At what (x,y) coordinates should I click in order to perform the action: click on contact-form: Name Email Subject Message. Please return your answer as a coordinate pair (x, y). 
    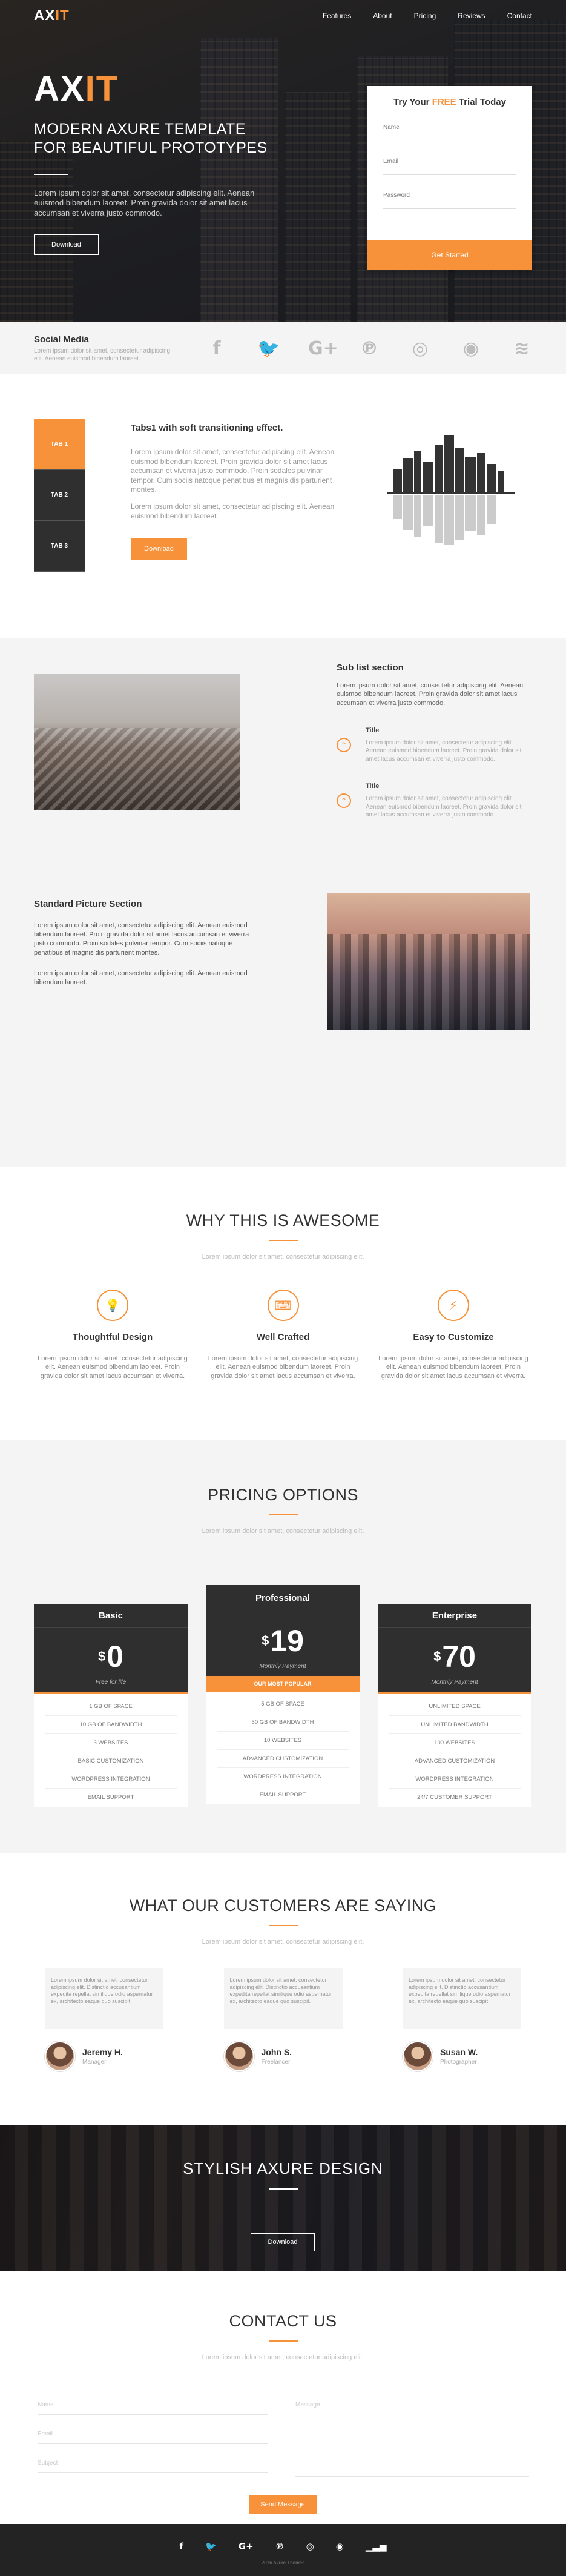
    Looking at the image, I should click on (283, 2441).